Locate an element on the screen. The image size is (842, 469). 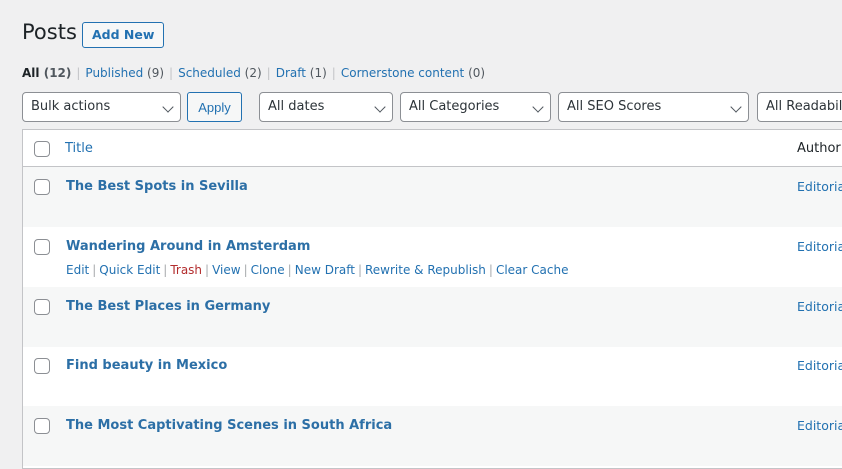
view-scheduled-count: (2) is located at coordinates (253, 73).